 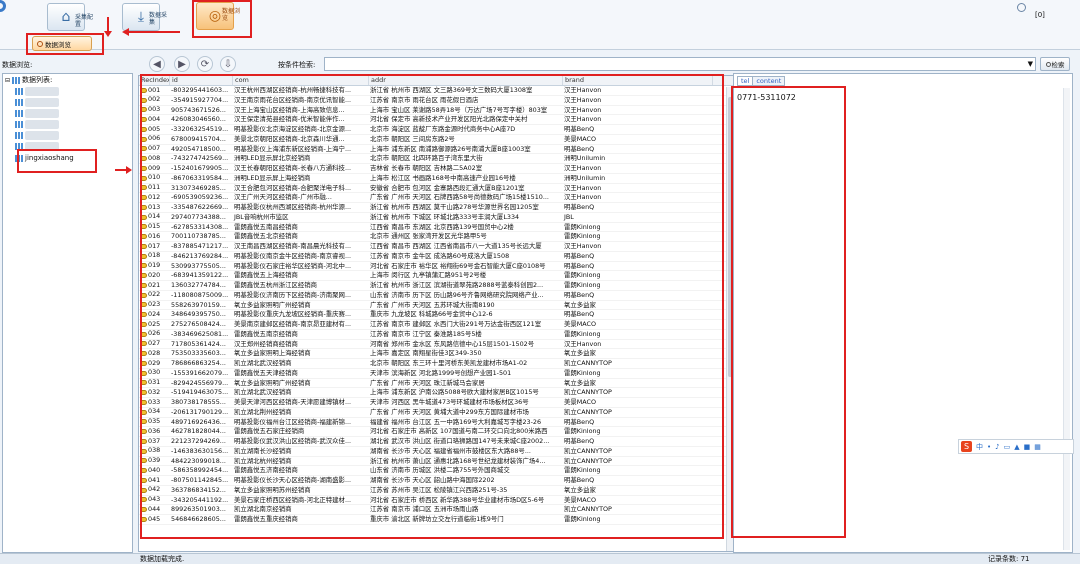 What do you see at coordinates (40, 43) in the screenshot?
I see `search-icon` at bounding box center [40, 43].